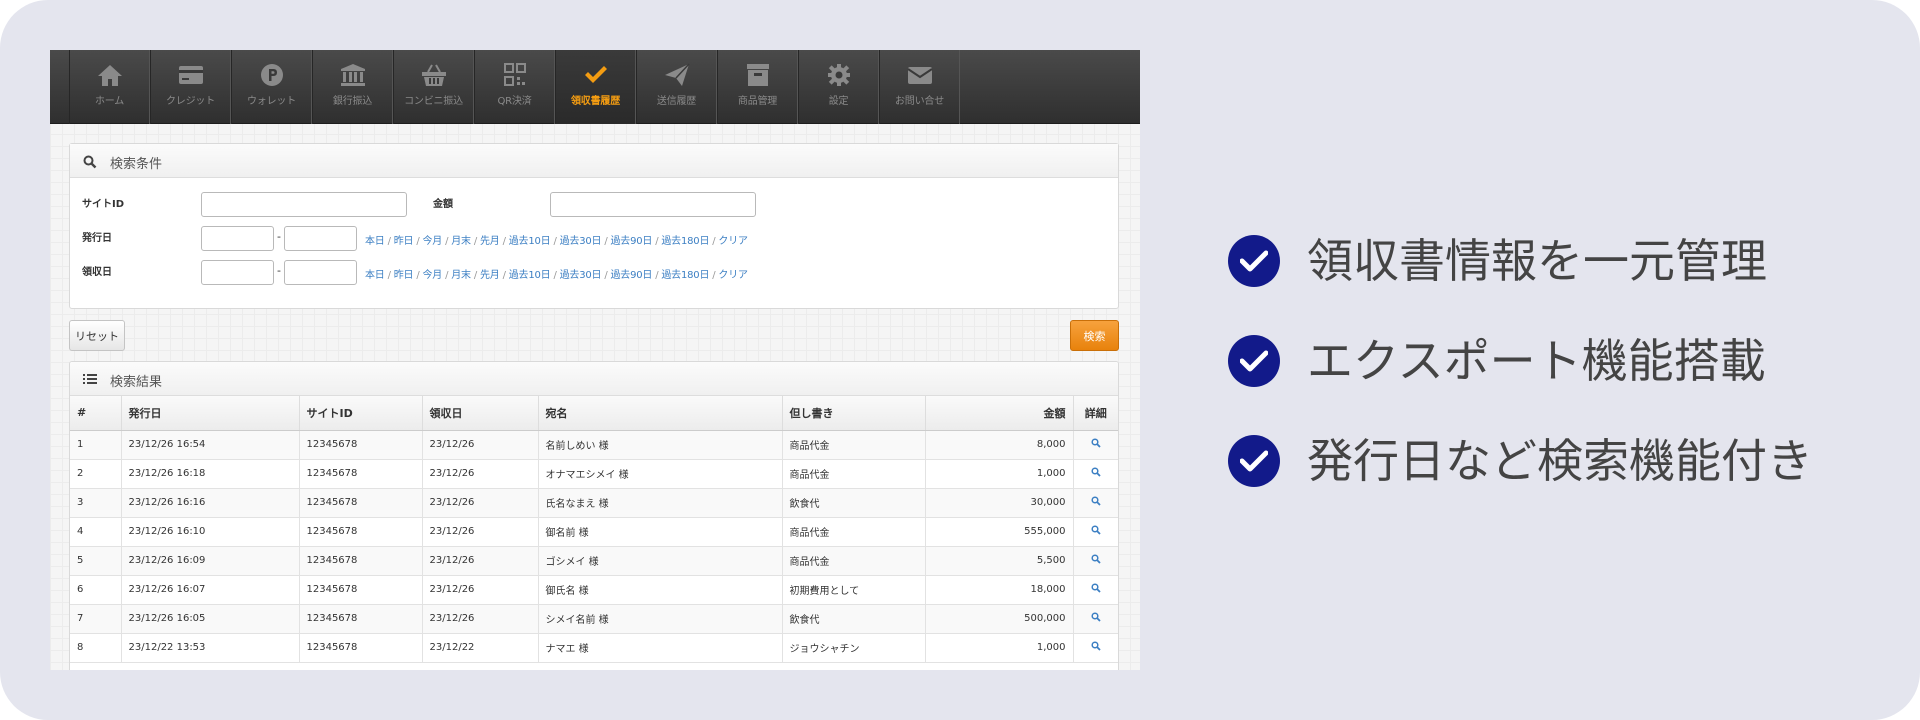  What do you see at coordinates (210, 445) in the screenshot?
I see `issue-datetime: 23/12/26 16:54` at bounding box center [210, 445].